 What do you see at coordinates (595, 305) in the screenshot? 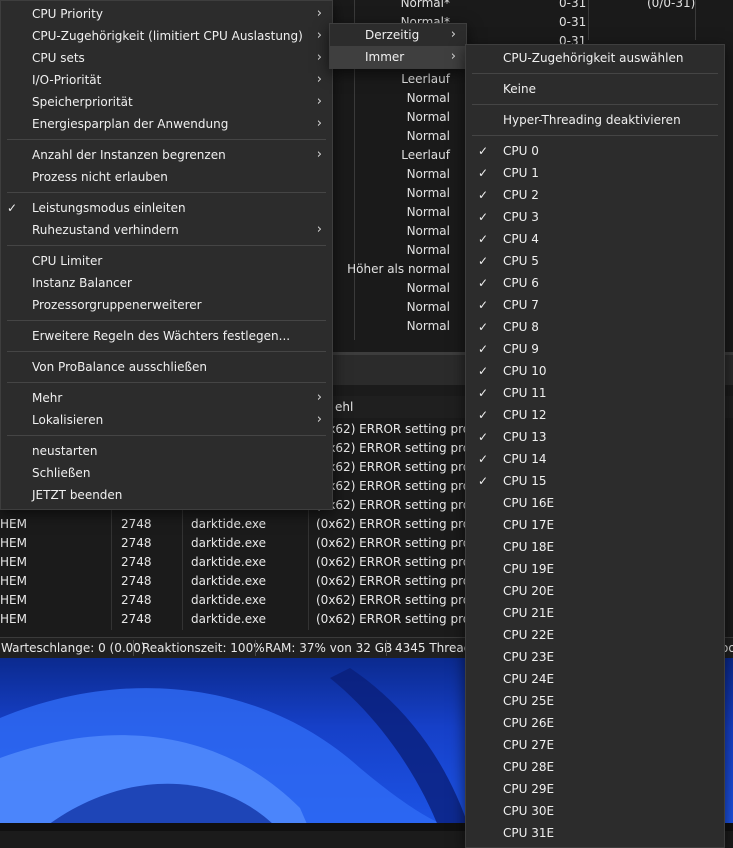
I see `cpu-item-cpu-7: ✓ CPU 7` at bounding box center [595, 305].